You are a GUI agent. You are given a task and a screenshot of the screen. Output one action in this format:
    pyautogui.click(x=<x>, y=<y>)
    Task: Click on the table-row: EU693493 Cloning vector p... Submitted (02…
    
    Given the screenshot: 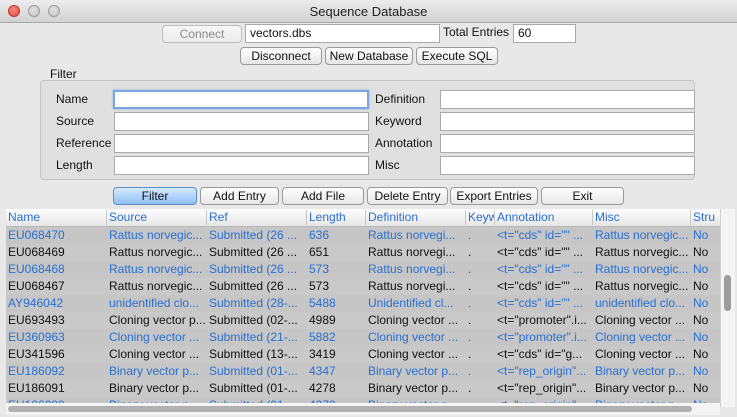 What is the action you would take?
    pyautogui.click(x=363, y=320)
    